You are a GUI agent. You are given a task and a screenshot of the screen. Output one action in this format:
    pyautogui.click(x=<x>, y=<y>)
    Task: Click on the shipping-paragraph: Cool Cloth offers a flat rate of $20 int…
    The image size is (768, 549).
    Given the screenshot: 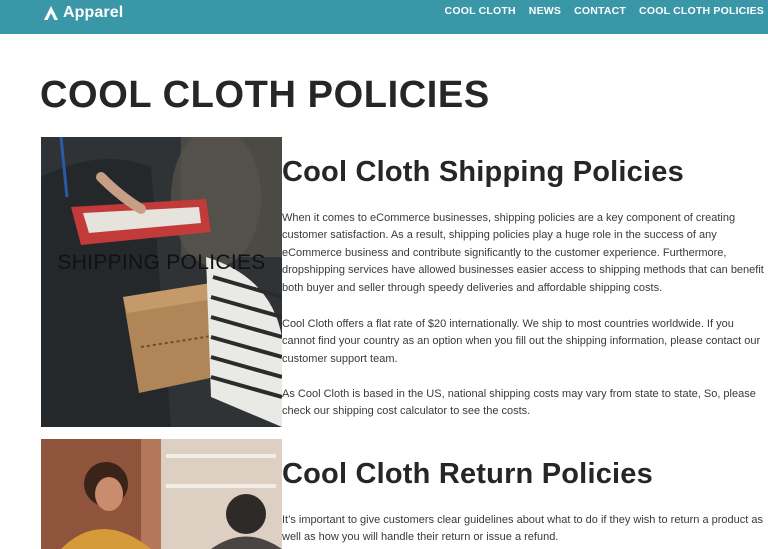 What is the action you would take?
    pyautogui.click(x=521, y=341)
    